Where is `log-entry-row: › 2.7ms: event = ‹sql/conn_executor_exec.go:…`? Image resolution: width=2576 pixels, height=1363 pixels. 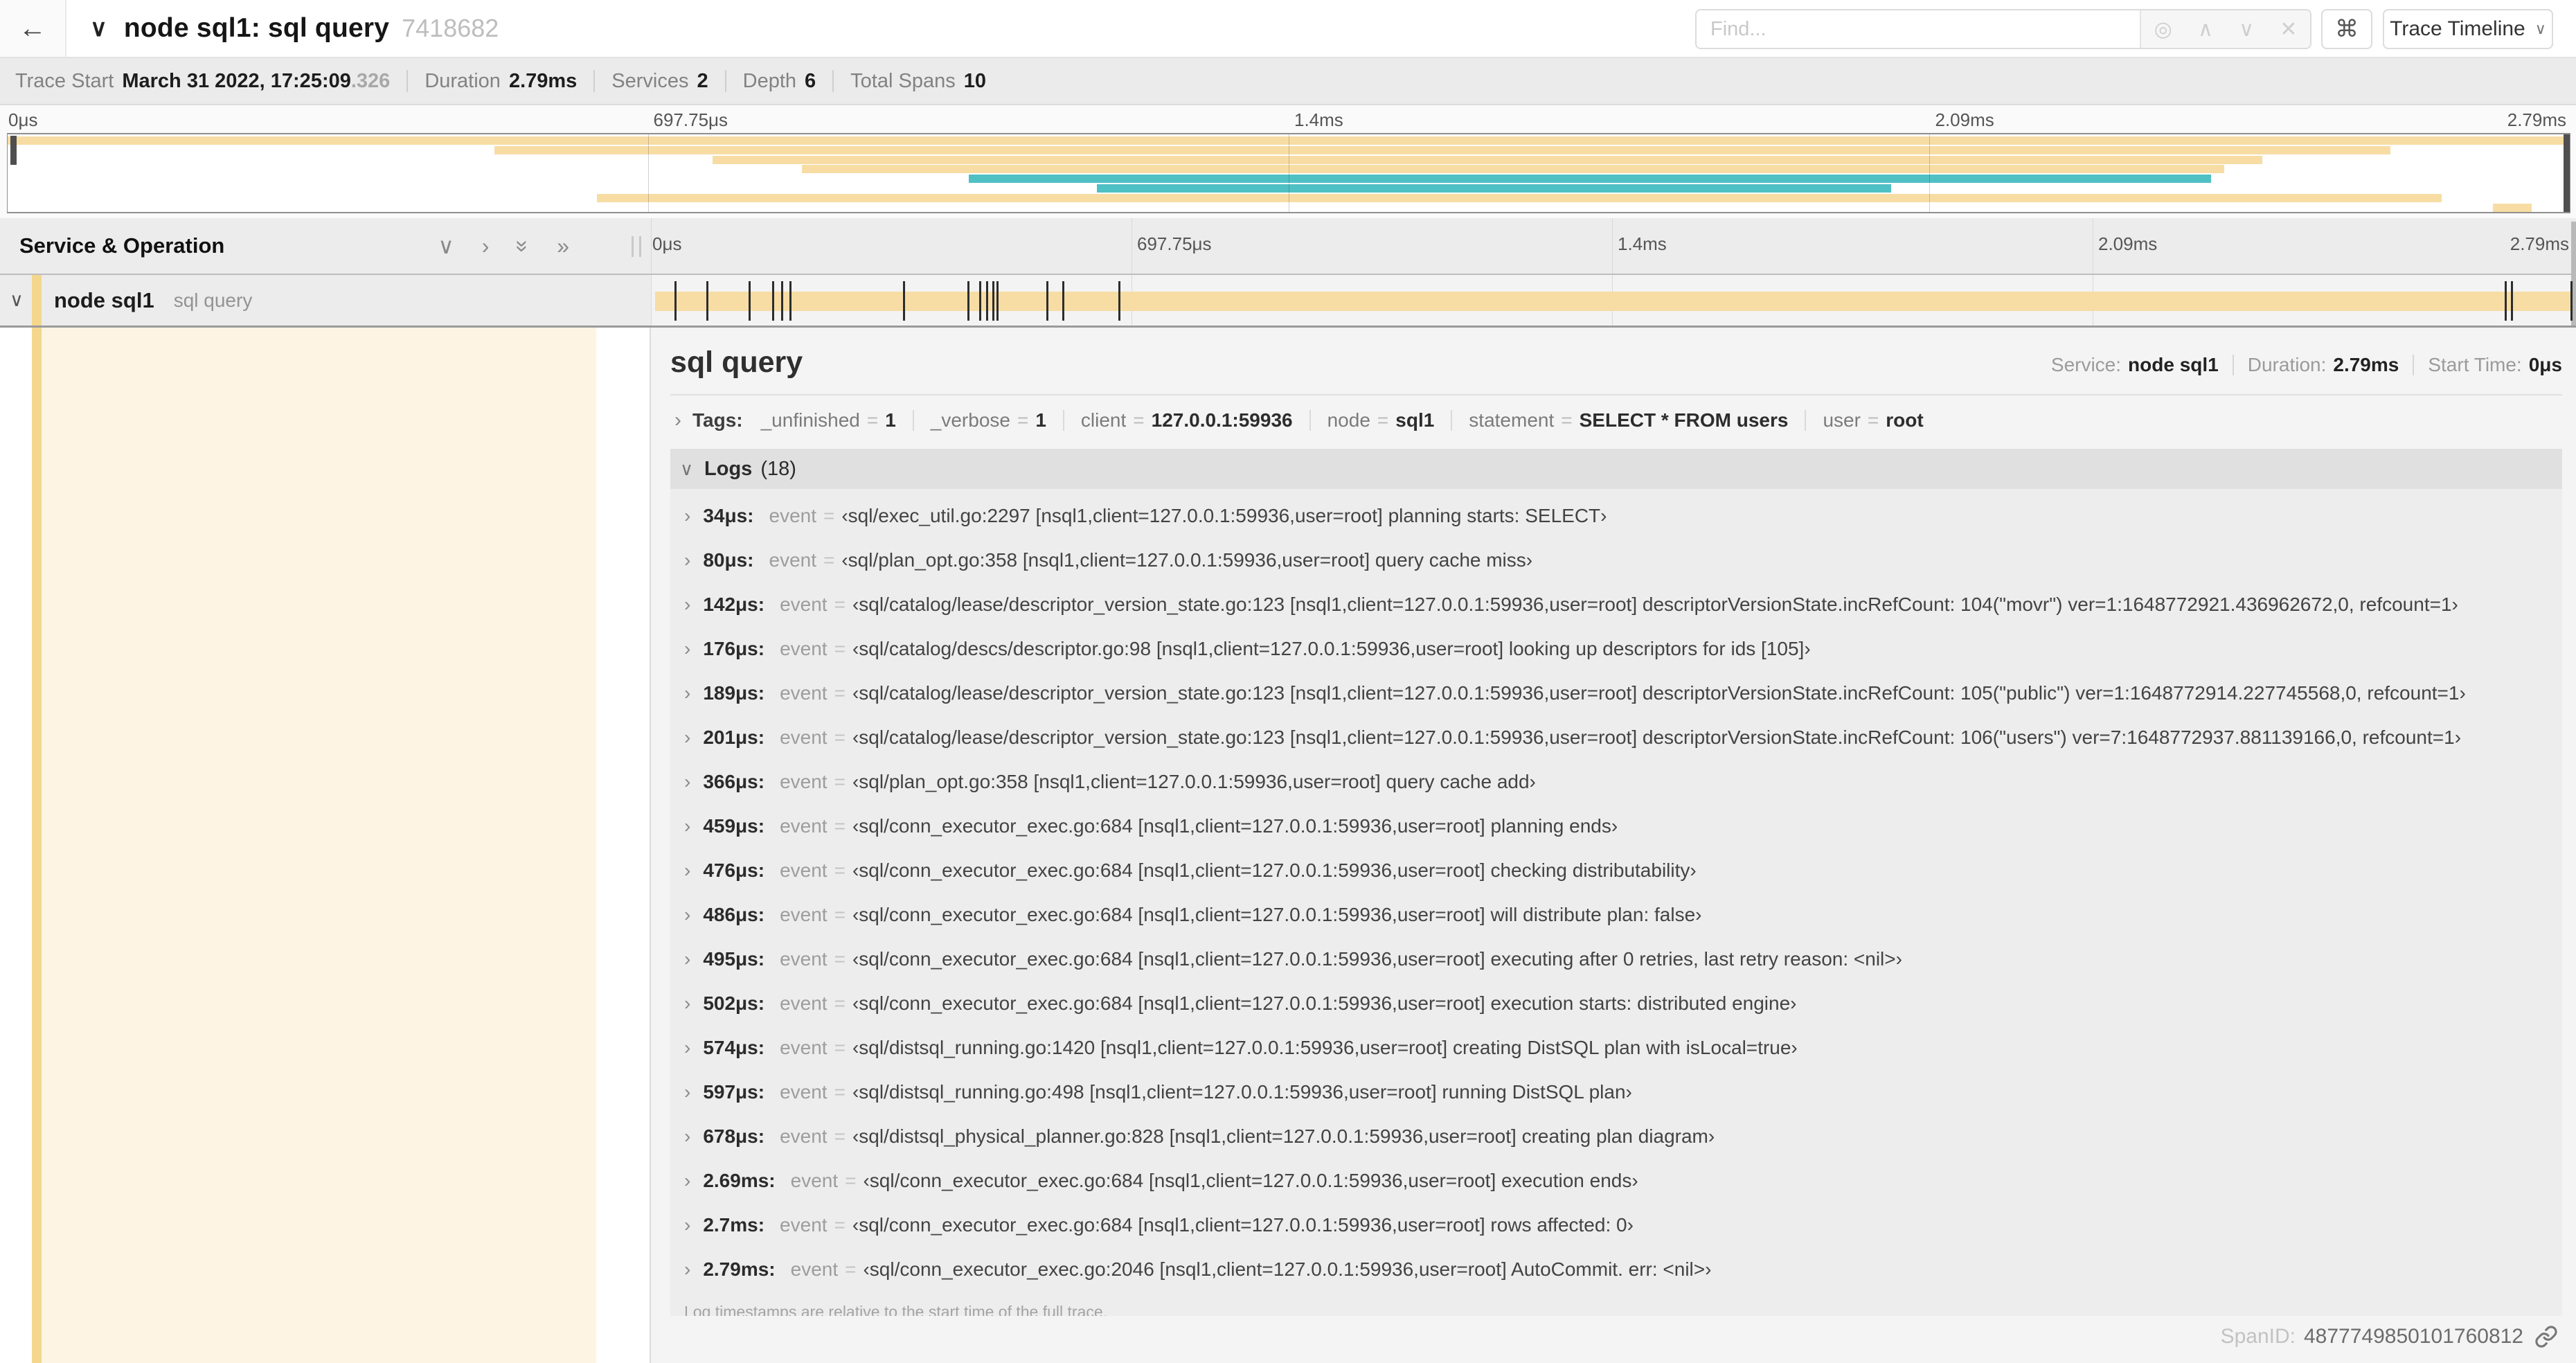
log-entry-row: › 2.7ms: event = ‹sql/conn_executor_exec.go:… is located at coordinates (1616, 1225).